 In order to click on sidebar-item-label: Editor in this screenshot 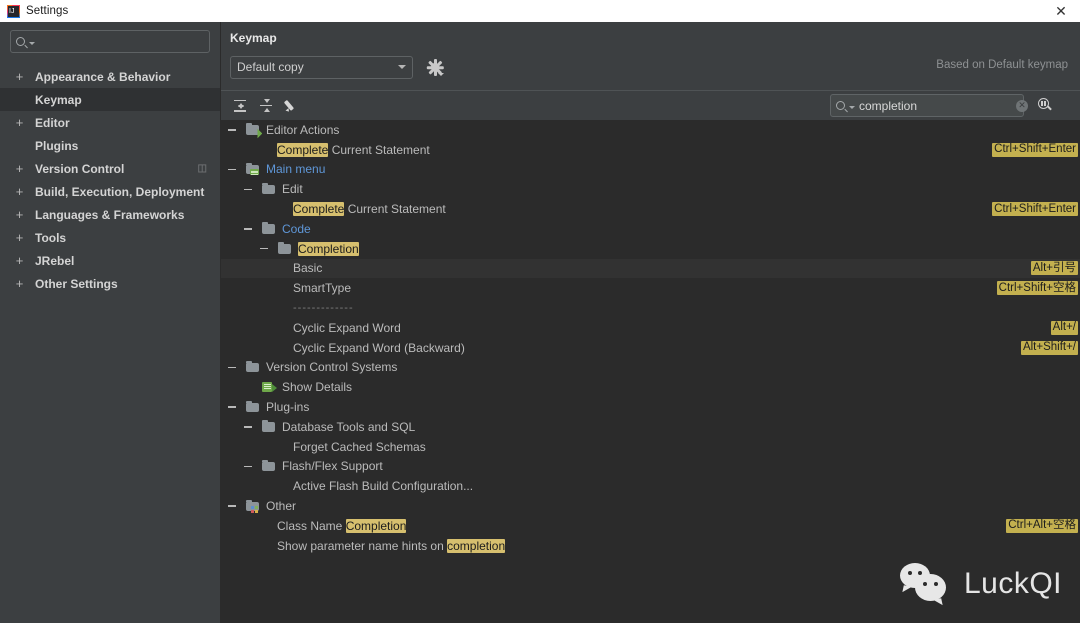, I will do `click(52, 122)`.